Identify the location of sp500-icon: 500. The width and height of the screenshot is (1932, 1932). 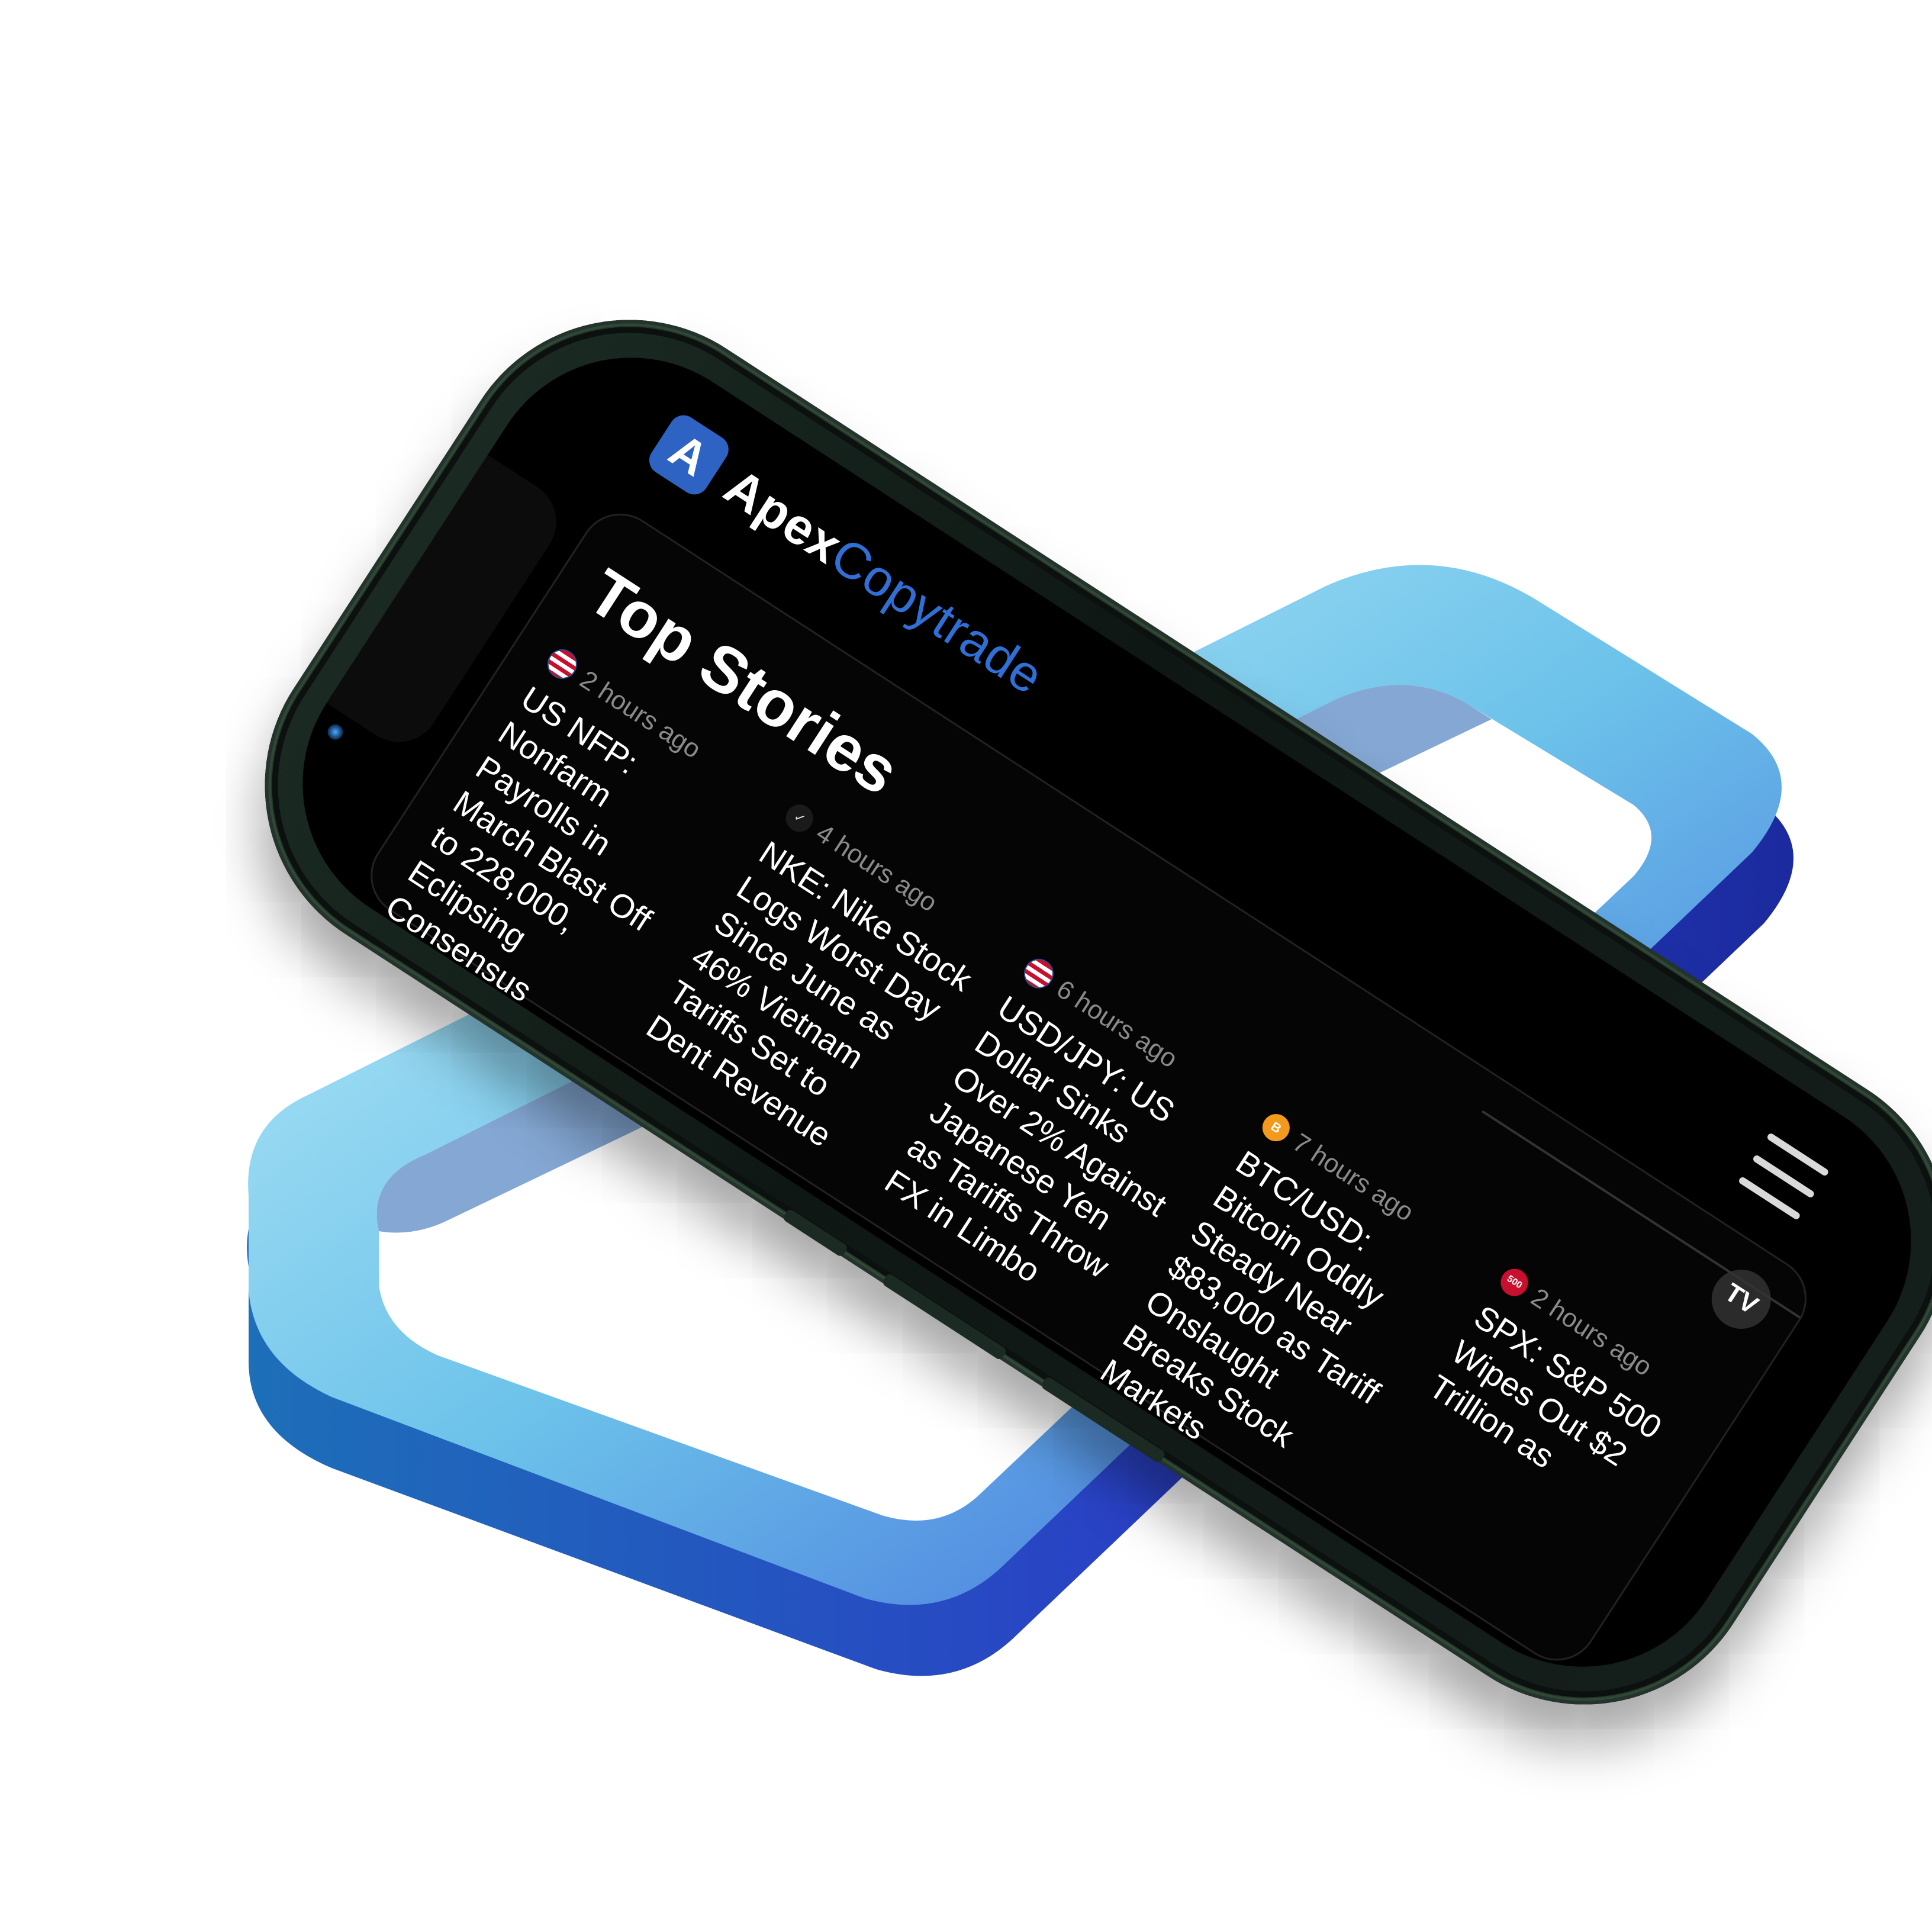
(1515, 1282).